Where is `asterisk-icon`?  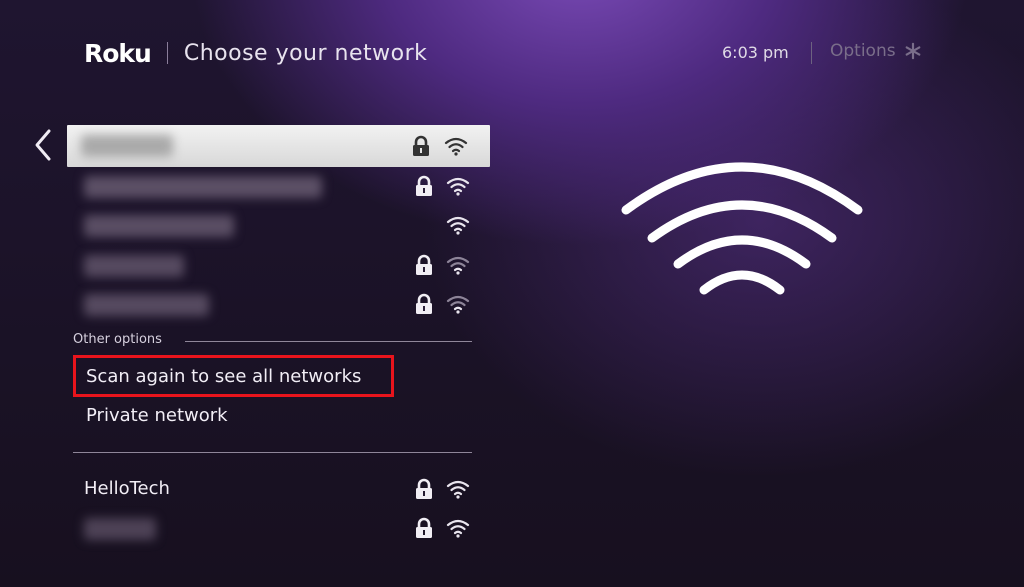 asterisk-icon is located at coordinates (912, 51).